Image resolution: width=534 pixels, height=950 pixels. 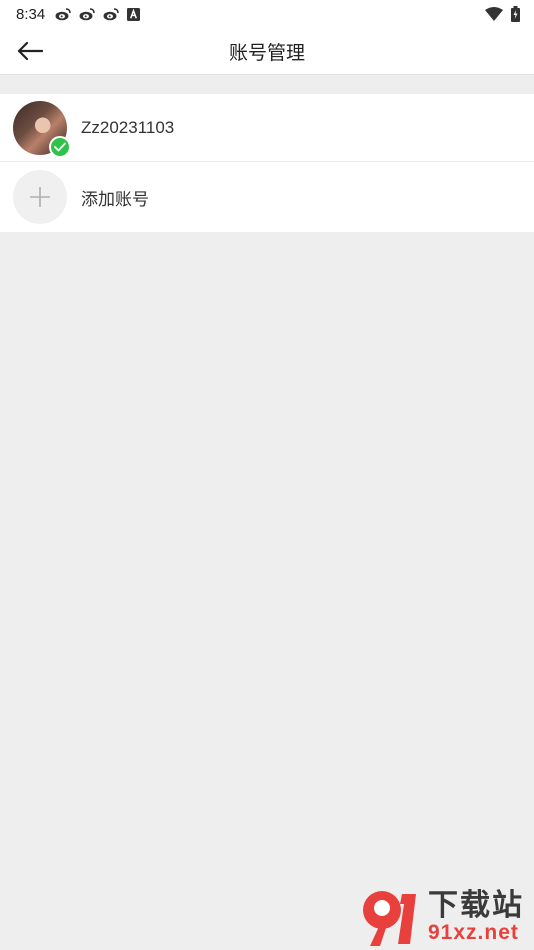 What do you see at coordinates (515, 14) in the screenshot?
I see `battery-icon` at bounding box center [515, 14].